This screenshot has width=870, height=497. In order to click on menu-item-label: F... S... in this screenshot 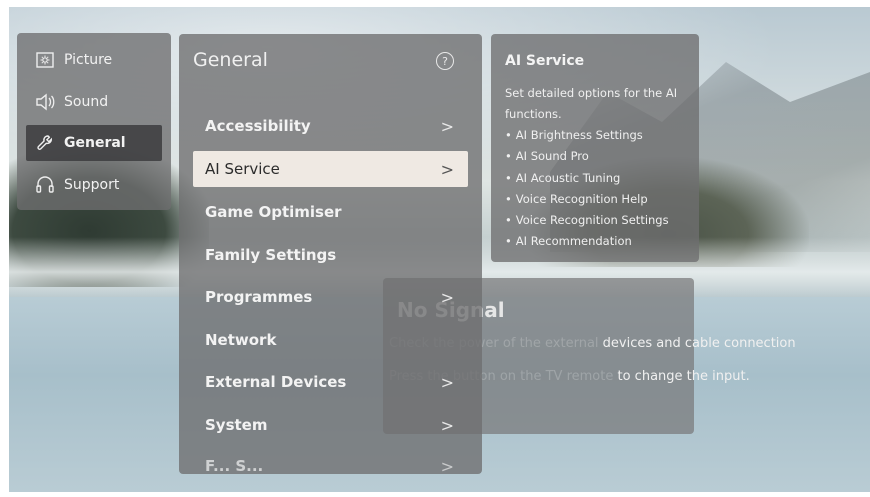, I will do `click(234, 465)`.